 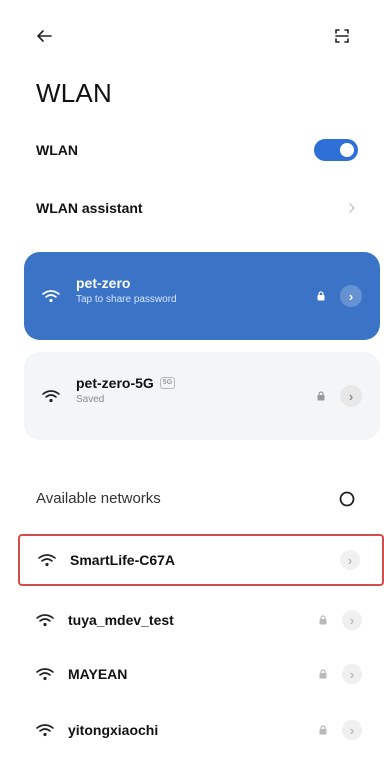 I want to click on connected-network-text: pet-zero Tap to share password, so click(x=126, y=290).